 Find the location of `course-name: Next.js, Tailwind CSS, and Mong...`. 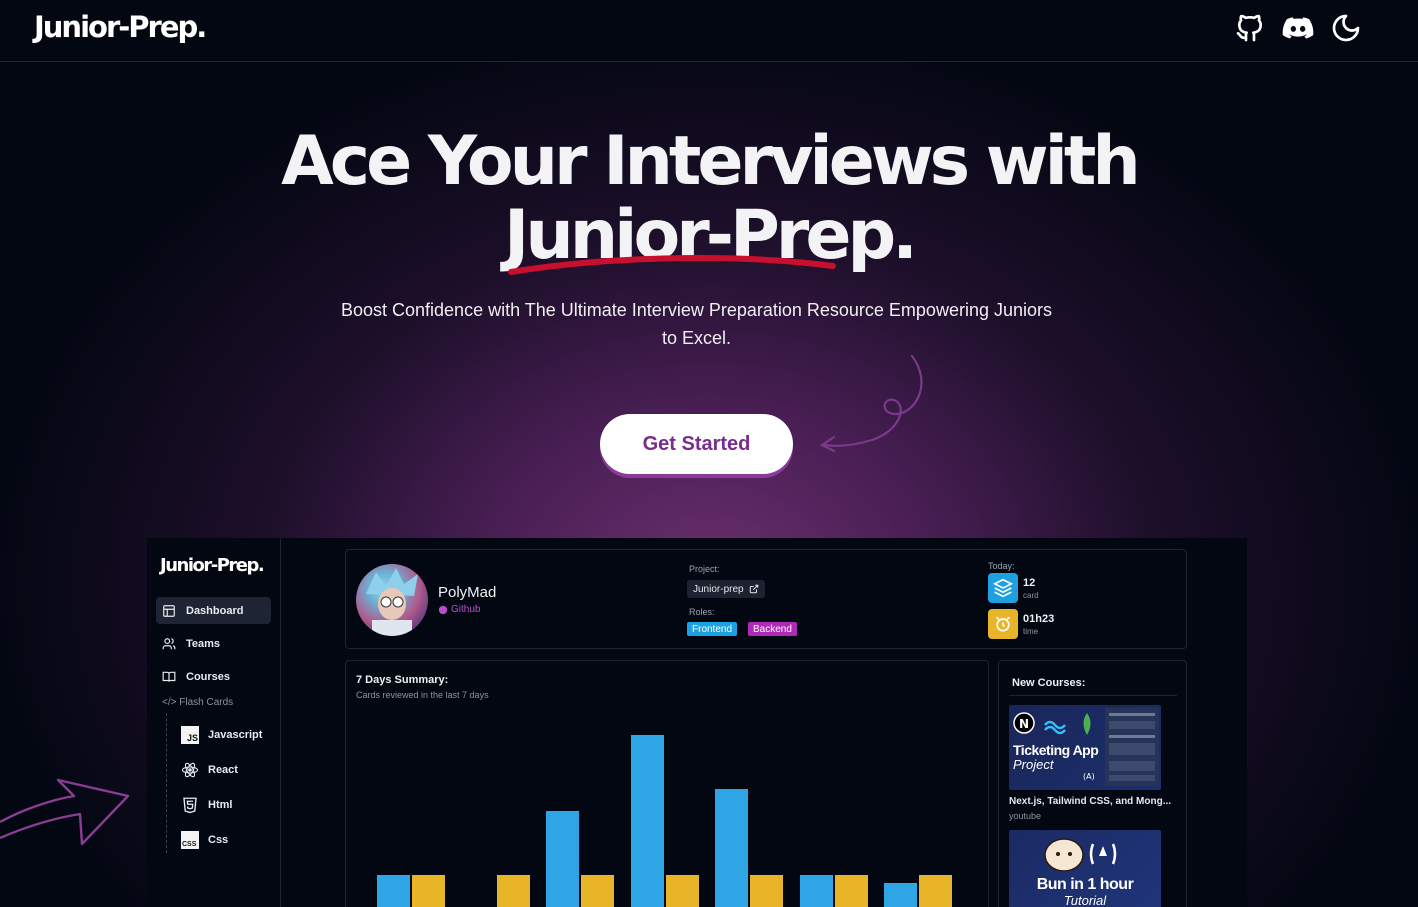

course-name: Next.js, Tailwind CSS, and Mong... is located at coordinates (1090, 801).